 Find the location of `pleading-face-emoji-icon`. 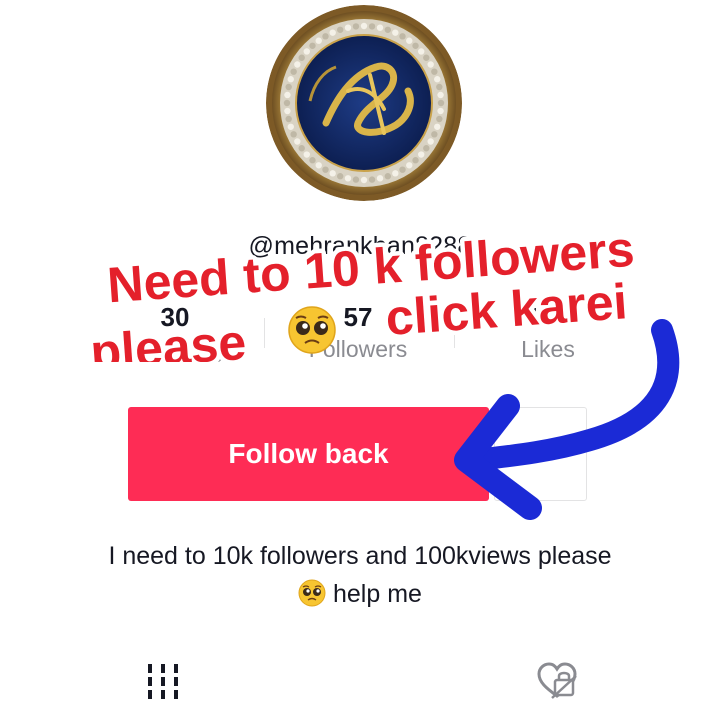

pleading-face-emoji-icon is located at coordinates (312, 593).